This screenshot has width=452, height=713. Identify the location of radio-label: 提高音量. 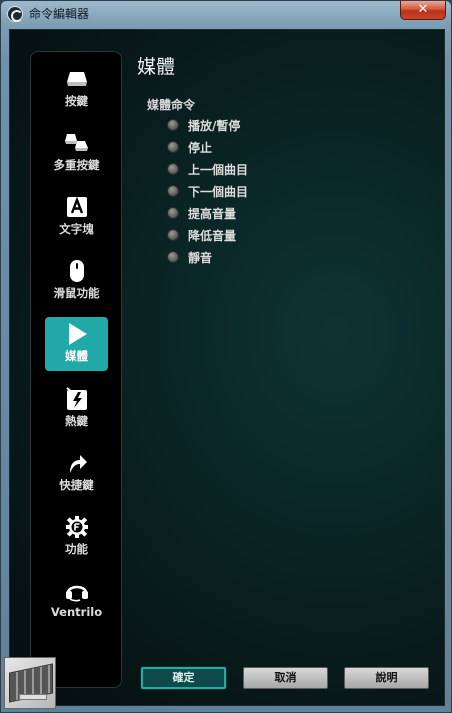
(212, 213).